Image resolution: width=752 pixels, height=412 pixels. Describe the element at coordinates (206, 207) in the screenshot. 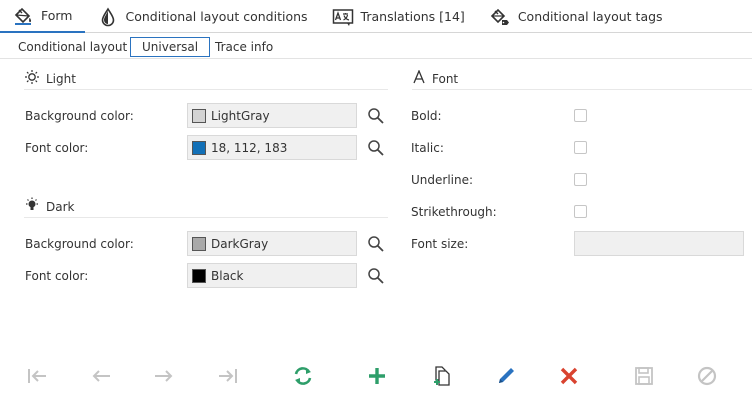

I see `dark-section-header: Dark` at that location.